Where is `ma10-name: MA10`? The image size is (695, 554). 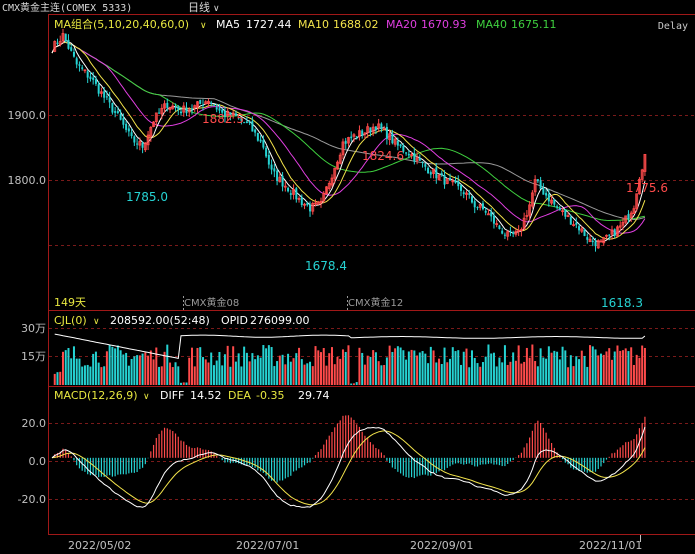
ma10-name: MA10 is located at coordinates (313, 24).